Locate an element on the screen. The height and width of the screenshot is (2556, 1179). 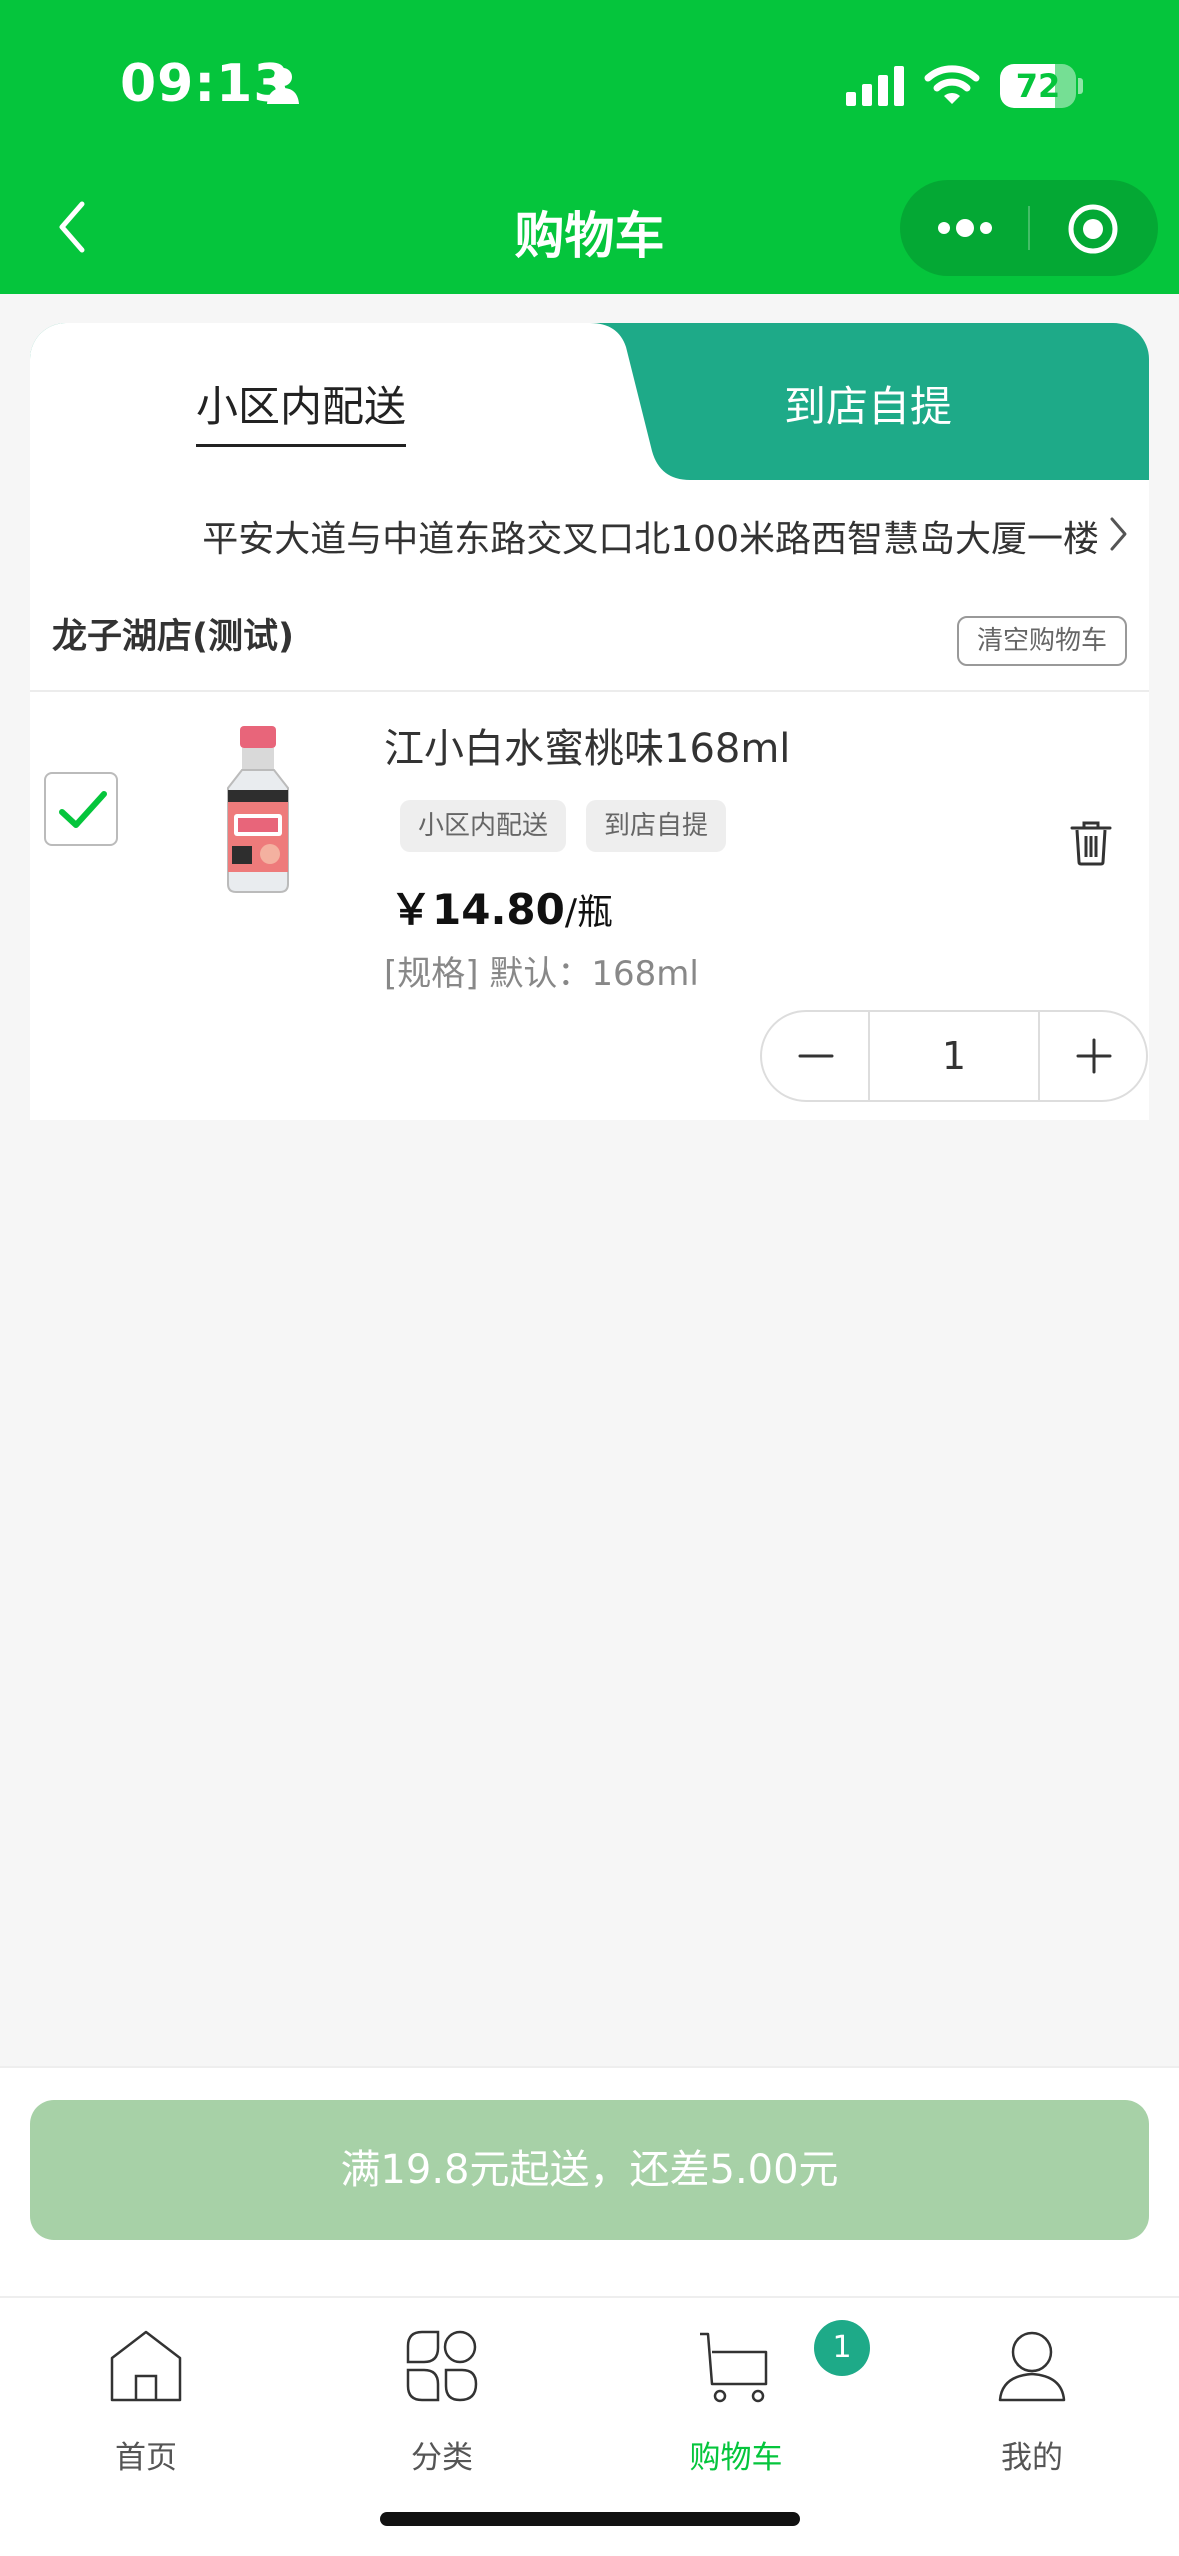
quantity-value: 1 is located at coordinates (954, 1056).